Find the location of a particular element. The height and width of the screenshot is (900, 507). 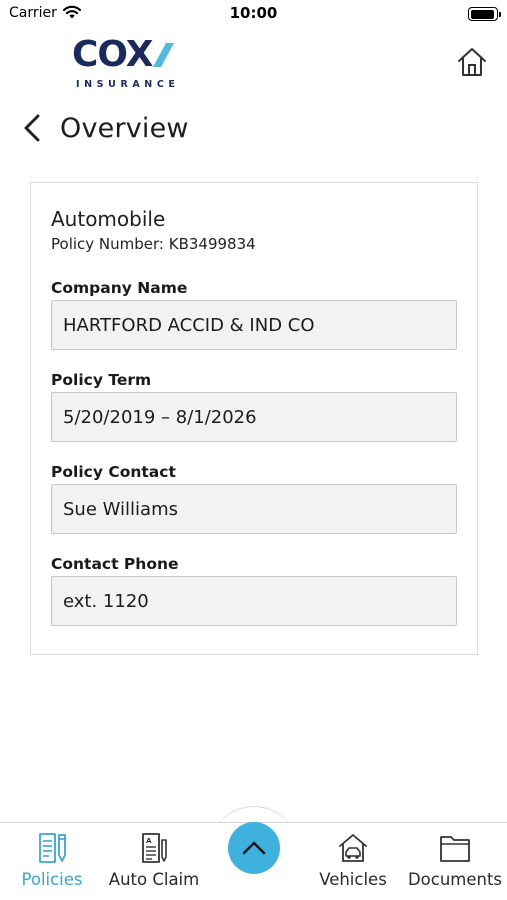

policy-term-label: Policy Term is located at coordinates (101, 380).